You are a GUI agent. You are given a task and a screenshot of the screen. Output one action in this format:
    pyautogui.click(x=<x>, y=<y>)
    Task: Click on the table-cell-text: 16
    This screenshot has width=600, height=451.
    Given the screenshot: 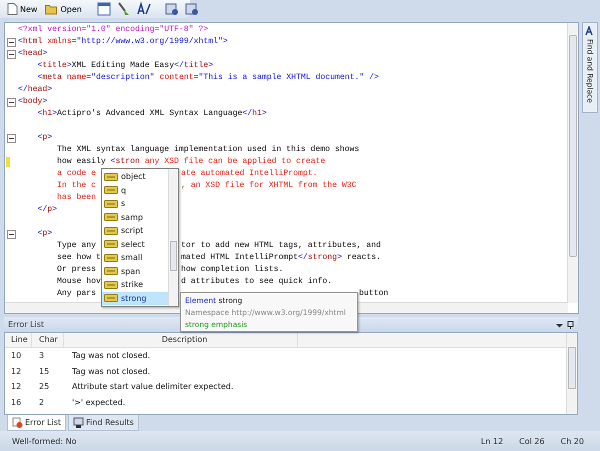 What is the action you would take?
    pyautogui.click(x=16, y=402)
    